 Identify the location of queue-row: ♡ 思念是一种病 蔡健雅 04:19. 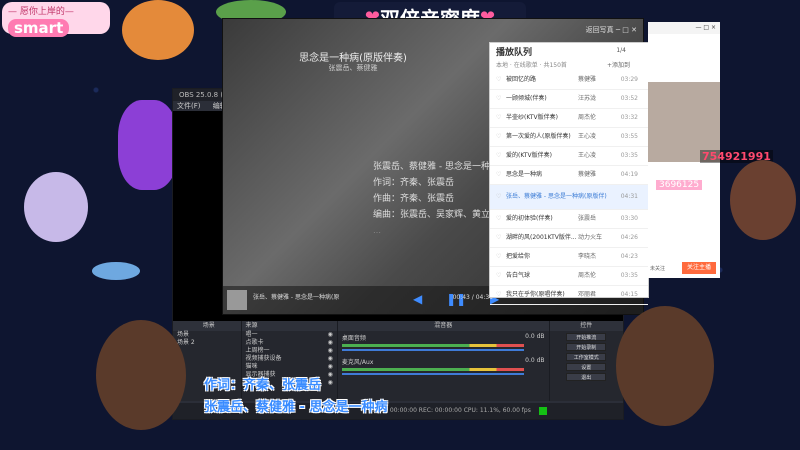
(569, 175).